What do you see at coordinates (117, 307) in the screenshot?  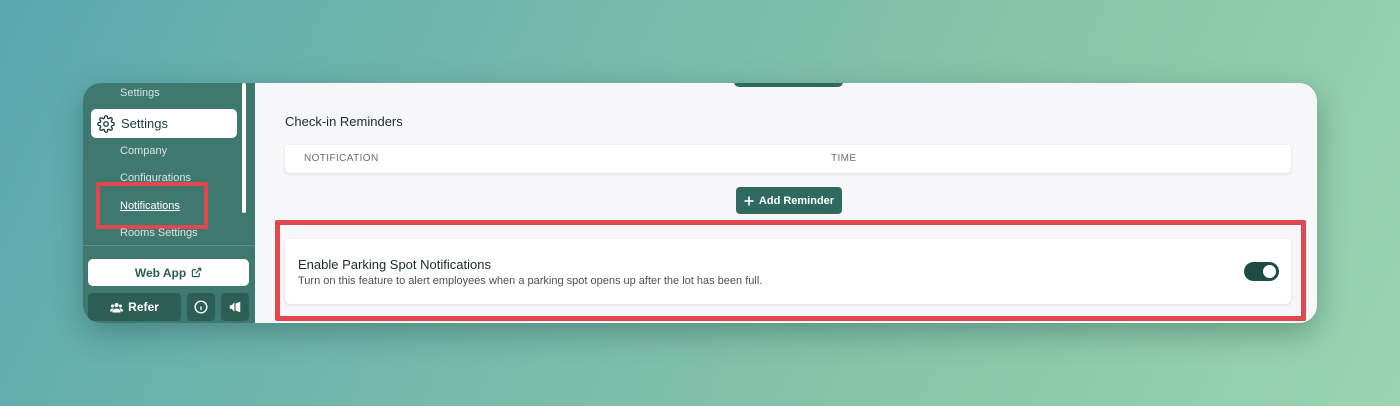 I see `users-icon` at bounding box center [117, 307].